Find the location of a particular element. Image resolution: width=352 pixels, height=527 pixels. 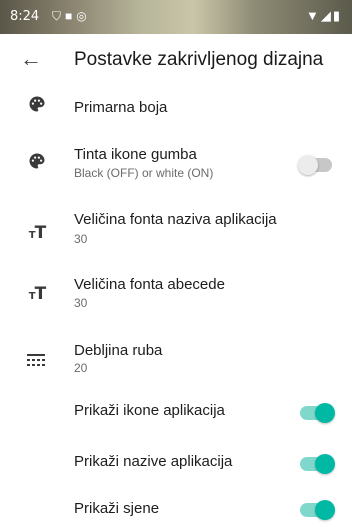

page-title: Postavke zakrivljenog dizajna is located at coordinates (199, 59).